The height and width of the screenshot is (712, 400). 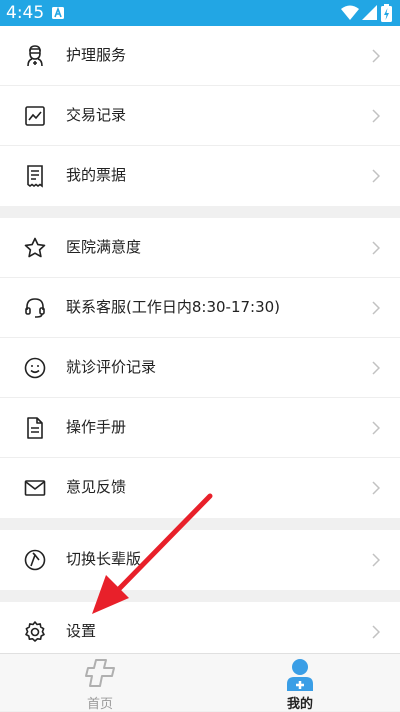 I want to click on tab-mine-label: 我的, so click(x=299, y=704).